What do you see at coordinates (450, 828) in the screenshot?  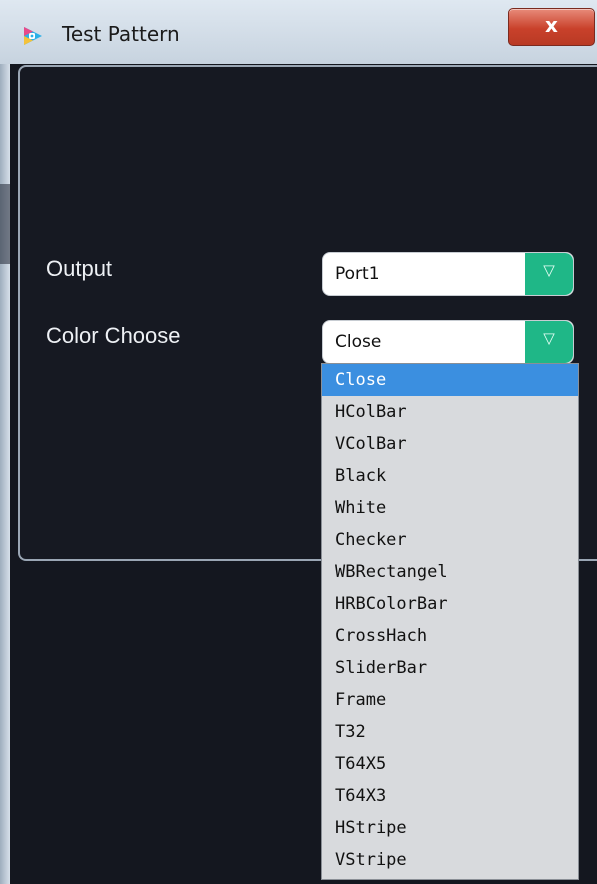 I see `dropdown-option: HStripe` at bounding box center [450, 828].